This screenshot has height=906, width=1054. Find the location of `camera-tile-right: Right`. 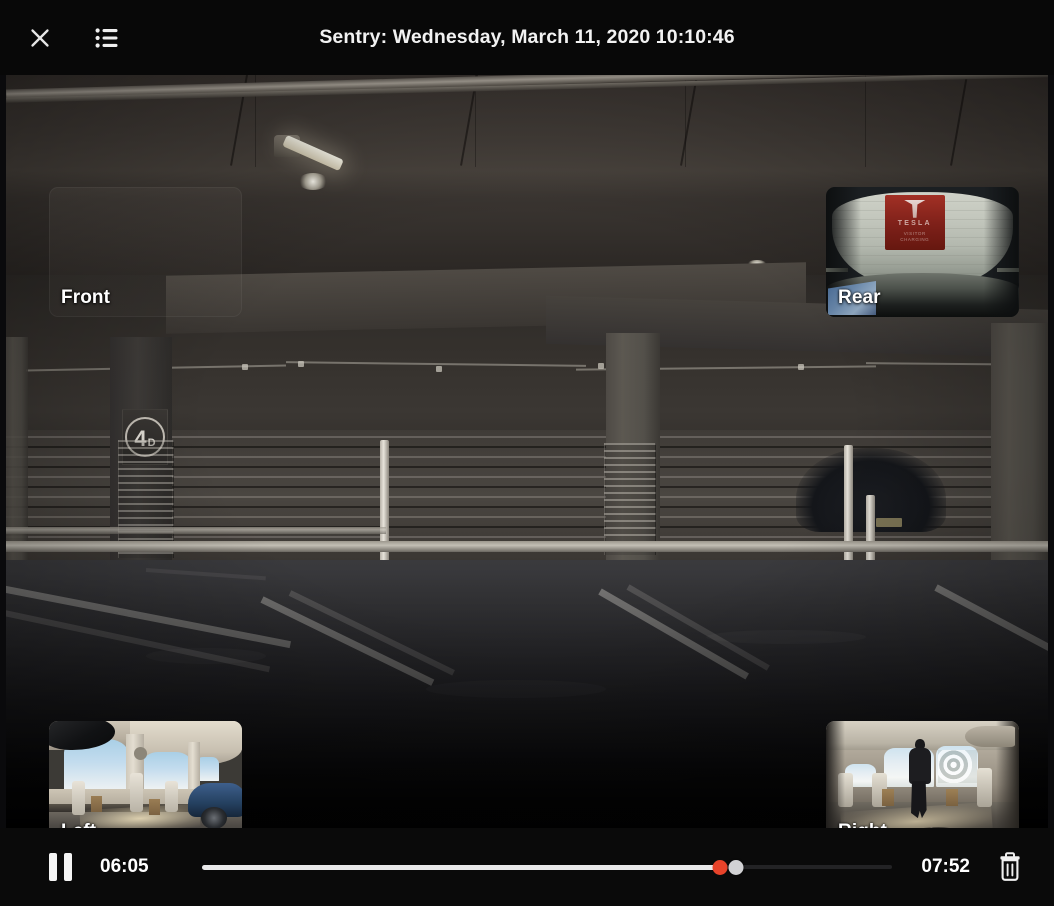

camera-tile-right: Right is located at coordinates (922, 774).